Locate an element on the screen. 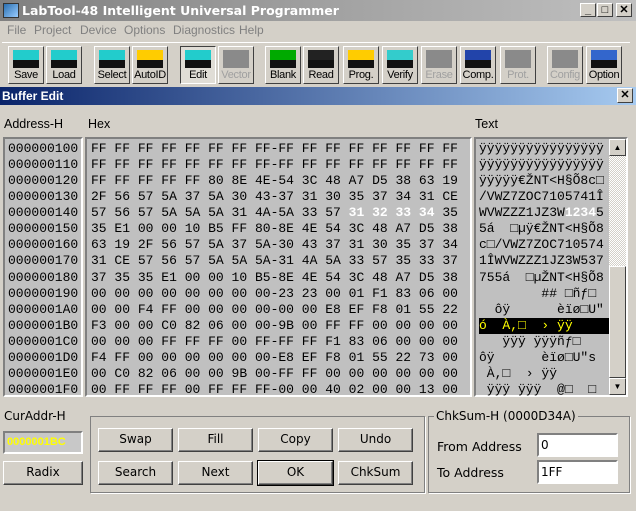  hex-byte: 13 is located at coordinates (427, 389).